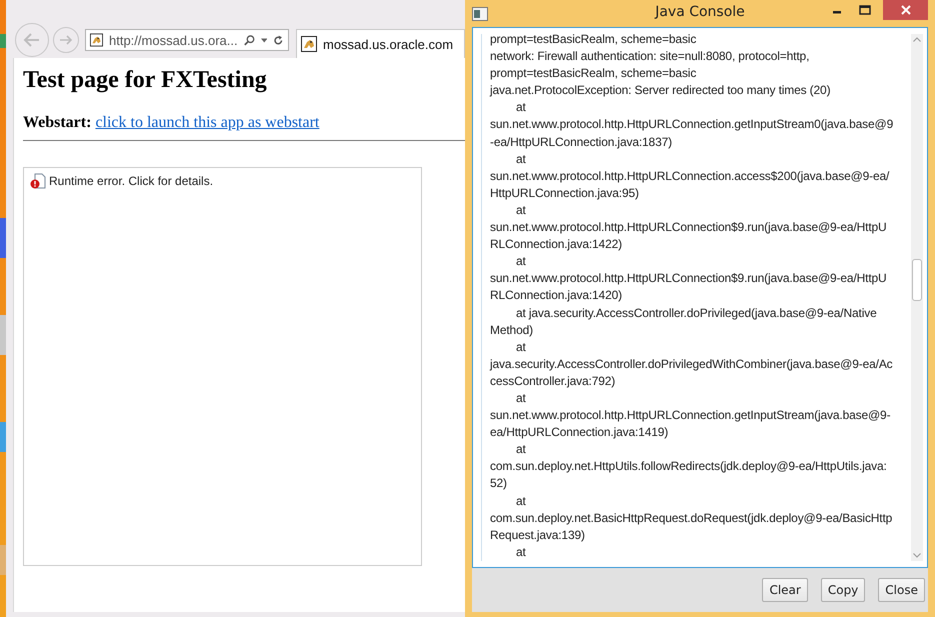 The height and width of the screenshot is (617, 935). I want to click on scroll-up-icon, so click(917, 39).